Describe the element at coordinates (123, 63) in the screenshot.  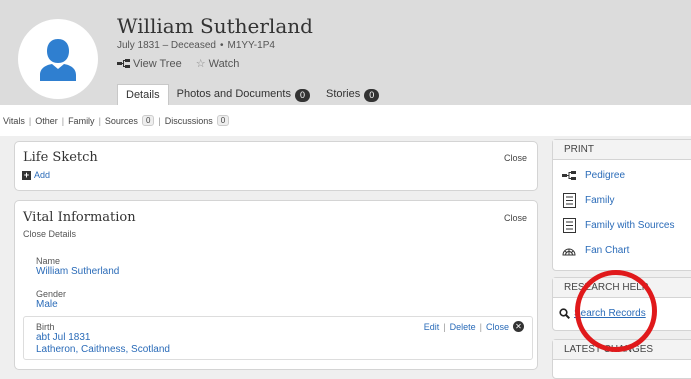
I see `tree-icon` at that location.